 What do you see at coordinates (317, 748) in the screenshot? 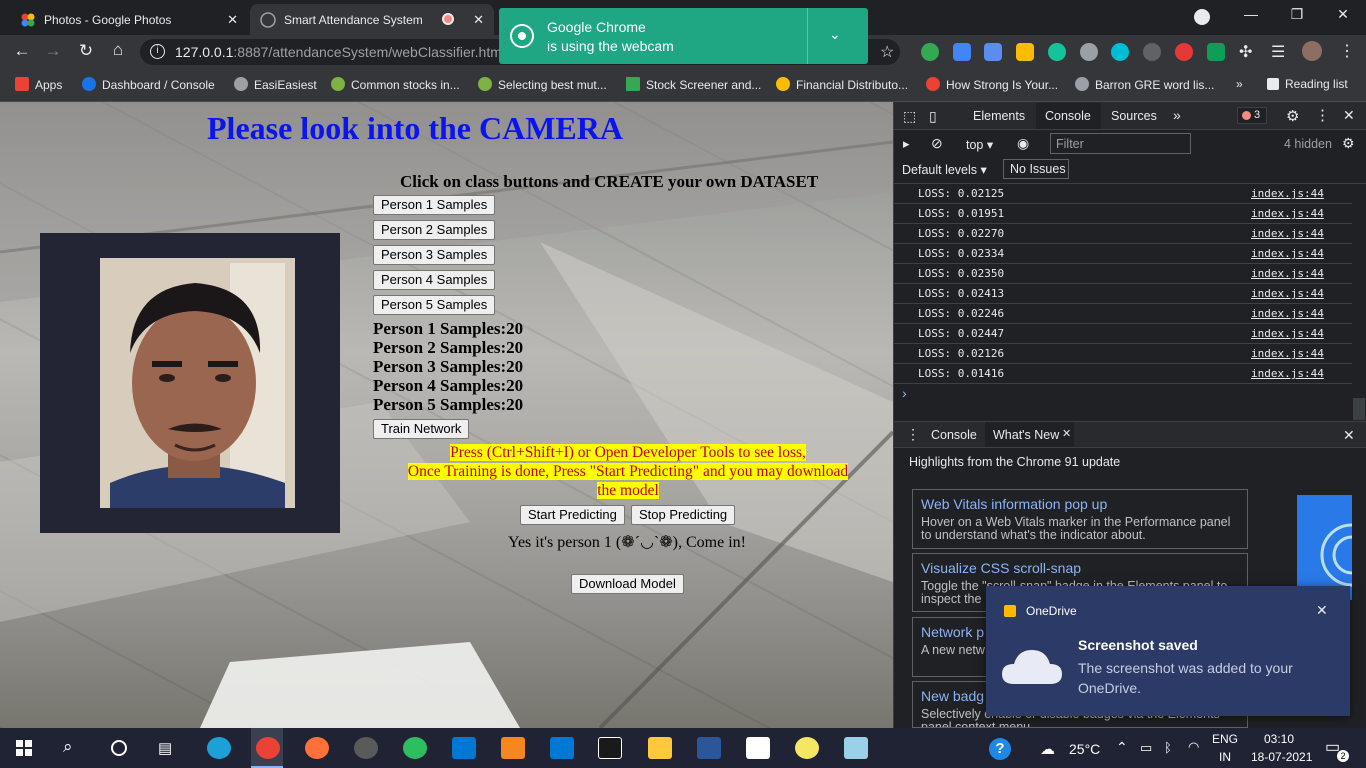
I see `firefox-icon` at bounding box center [317, 748].